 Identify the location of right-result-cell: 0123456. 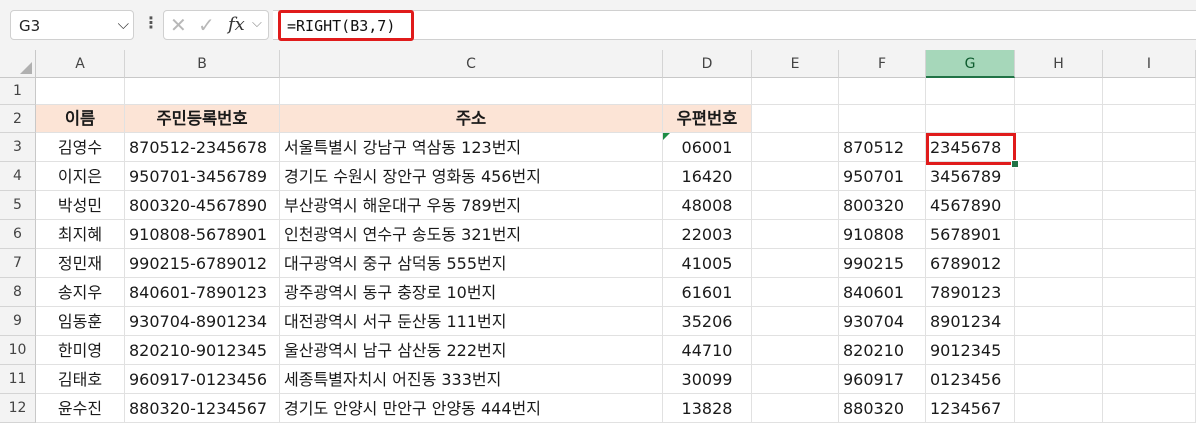
(970, 379).